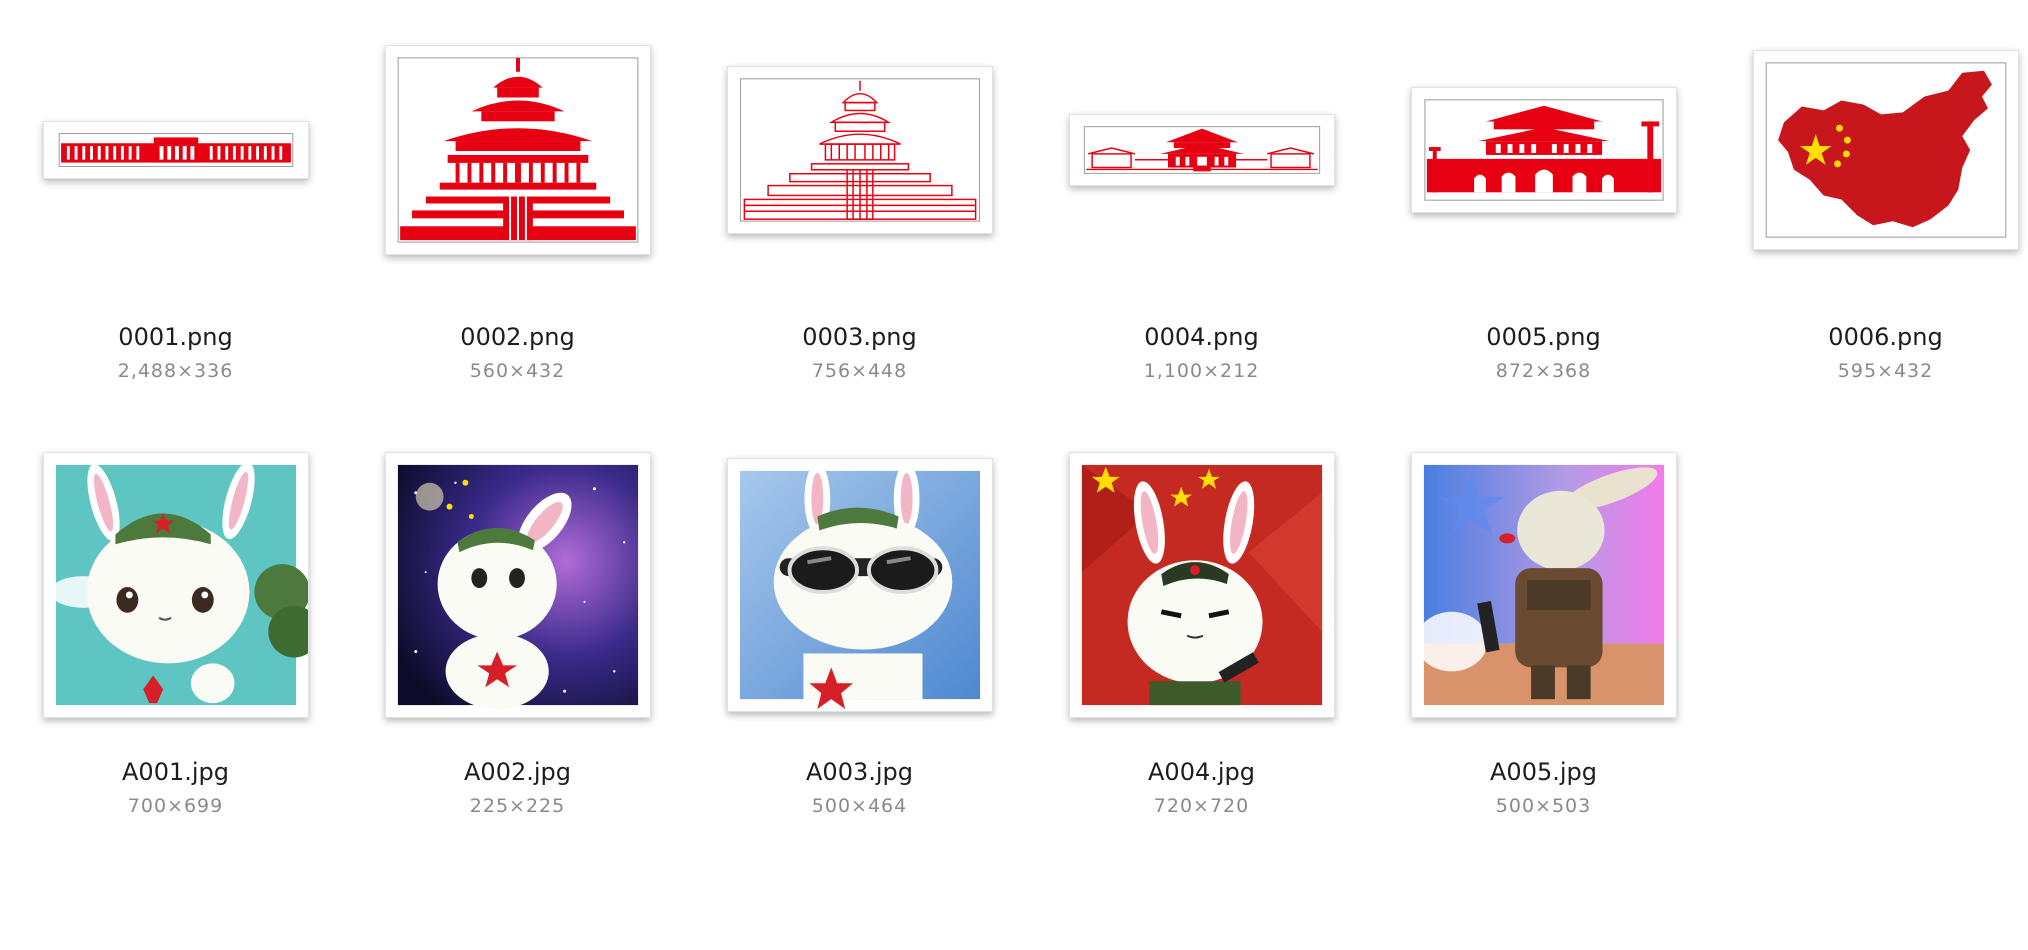 This screenshot has height=950, width=2028. I want to click on tiananmen-gate-icon, so click(1543, 150).